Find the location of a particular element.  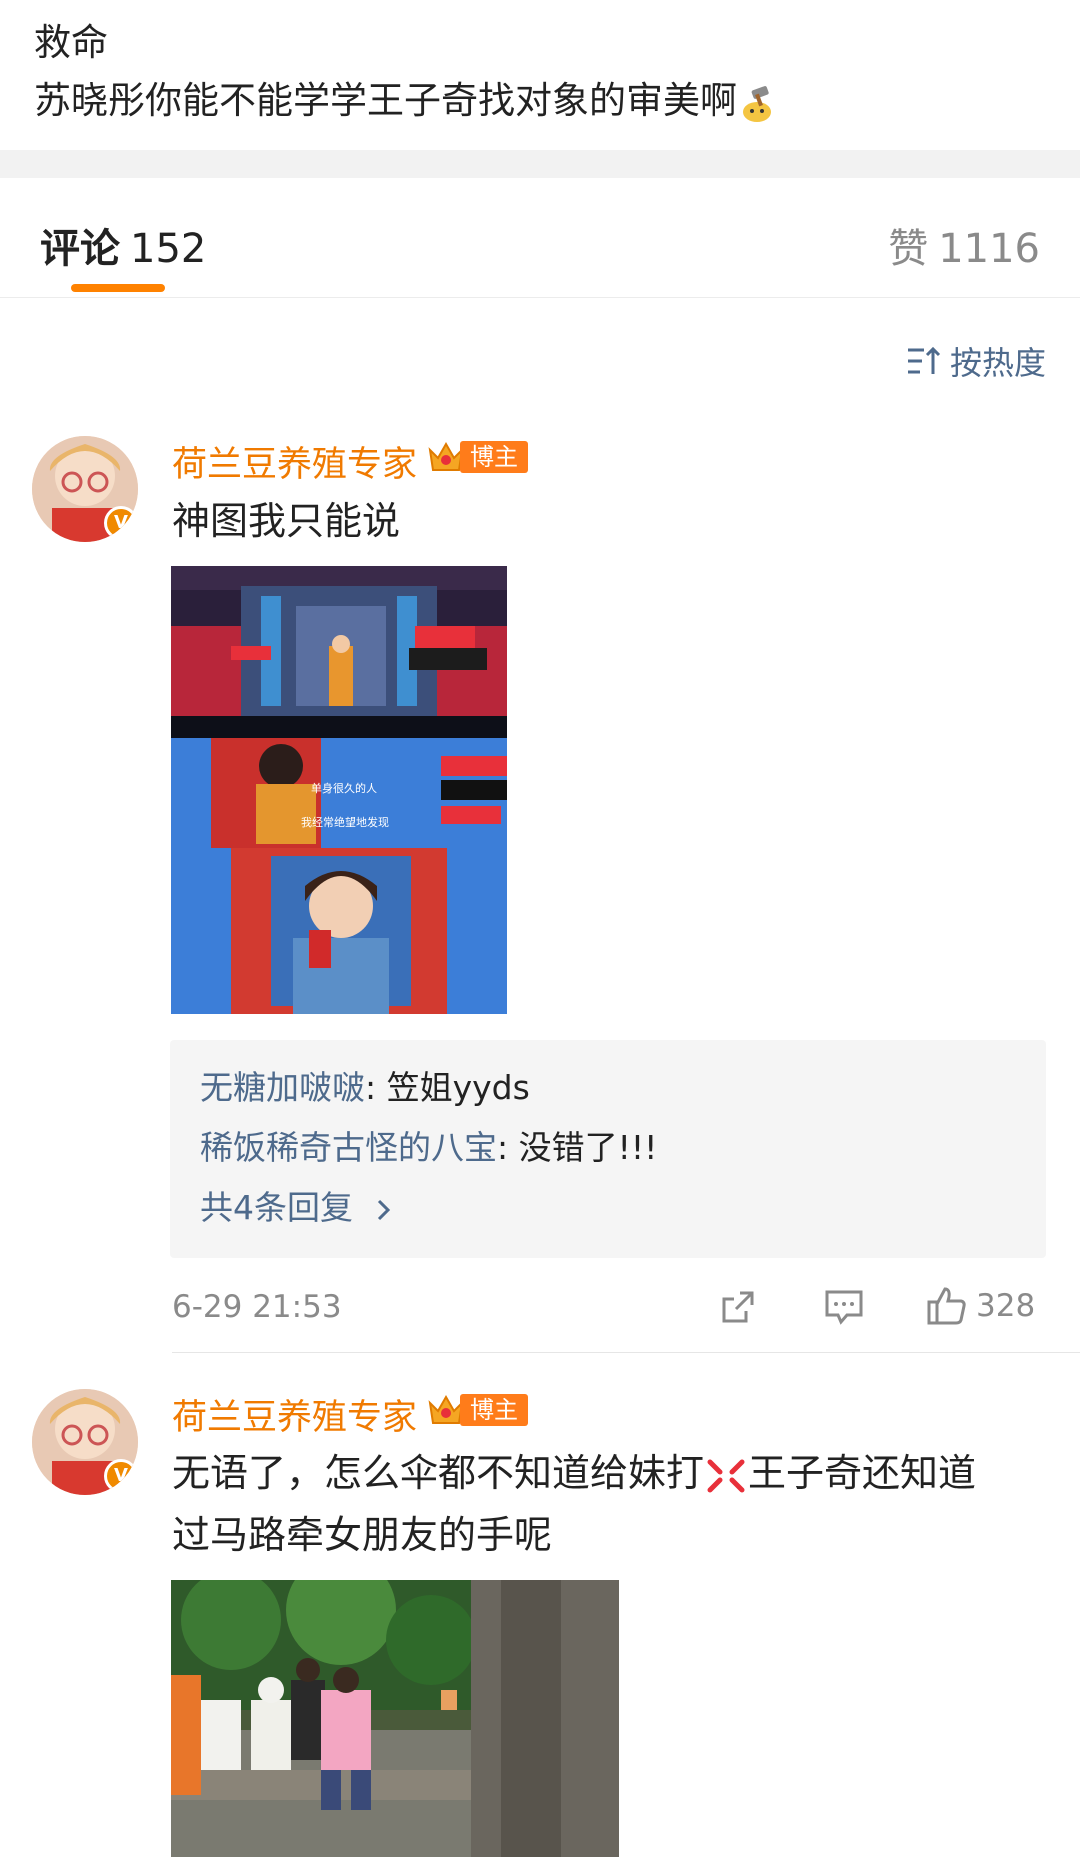

section-divider is located at coordinates (540, 164).